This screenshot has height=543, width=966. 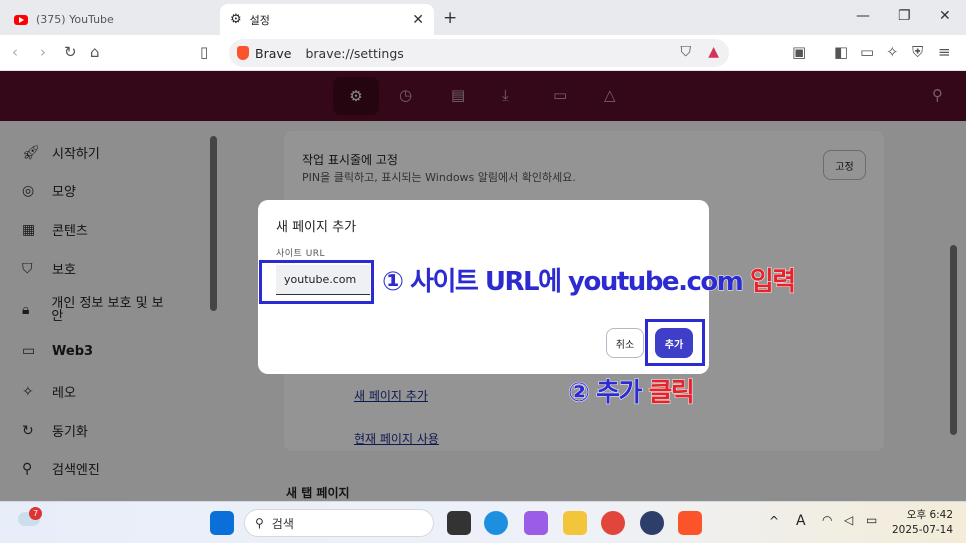 I want to click on home-icon: ⌂, so click(x=95, y=52).